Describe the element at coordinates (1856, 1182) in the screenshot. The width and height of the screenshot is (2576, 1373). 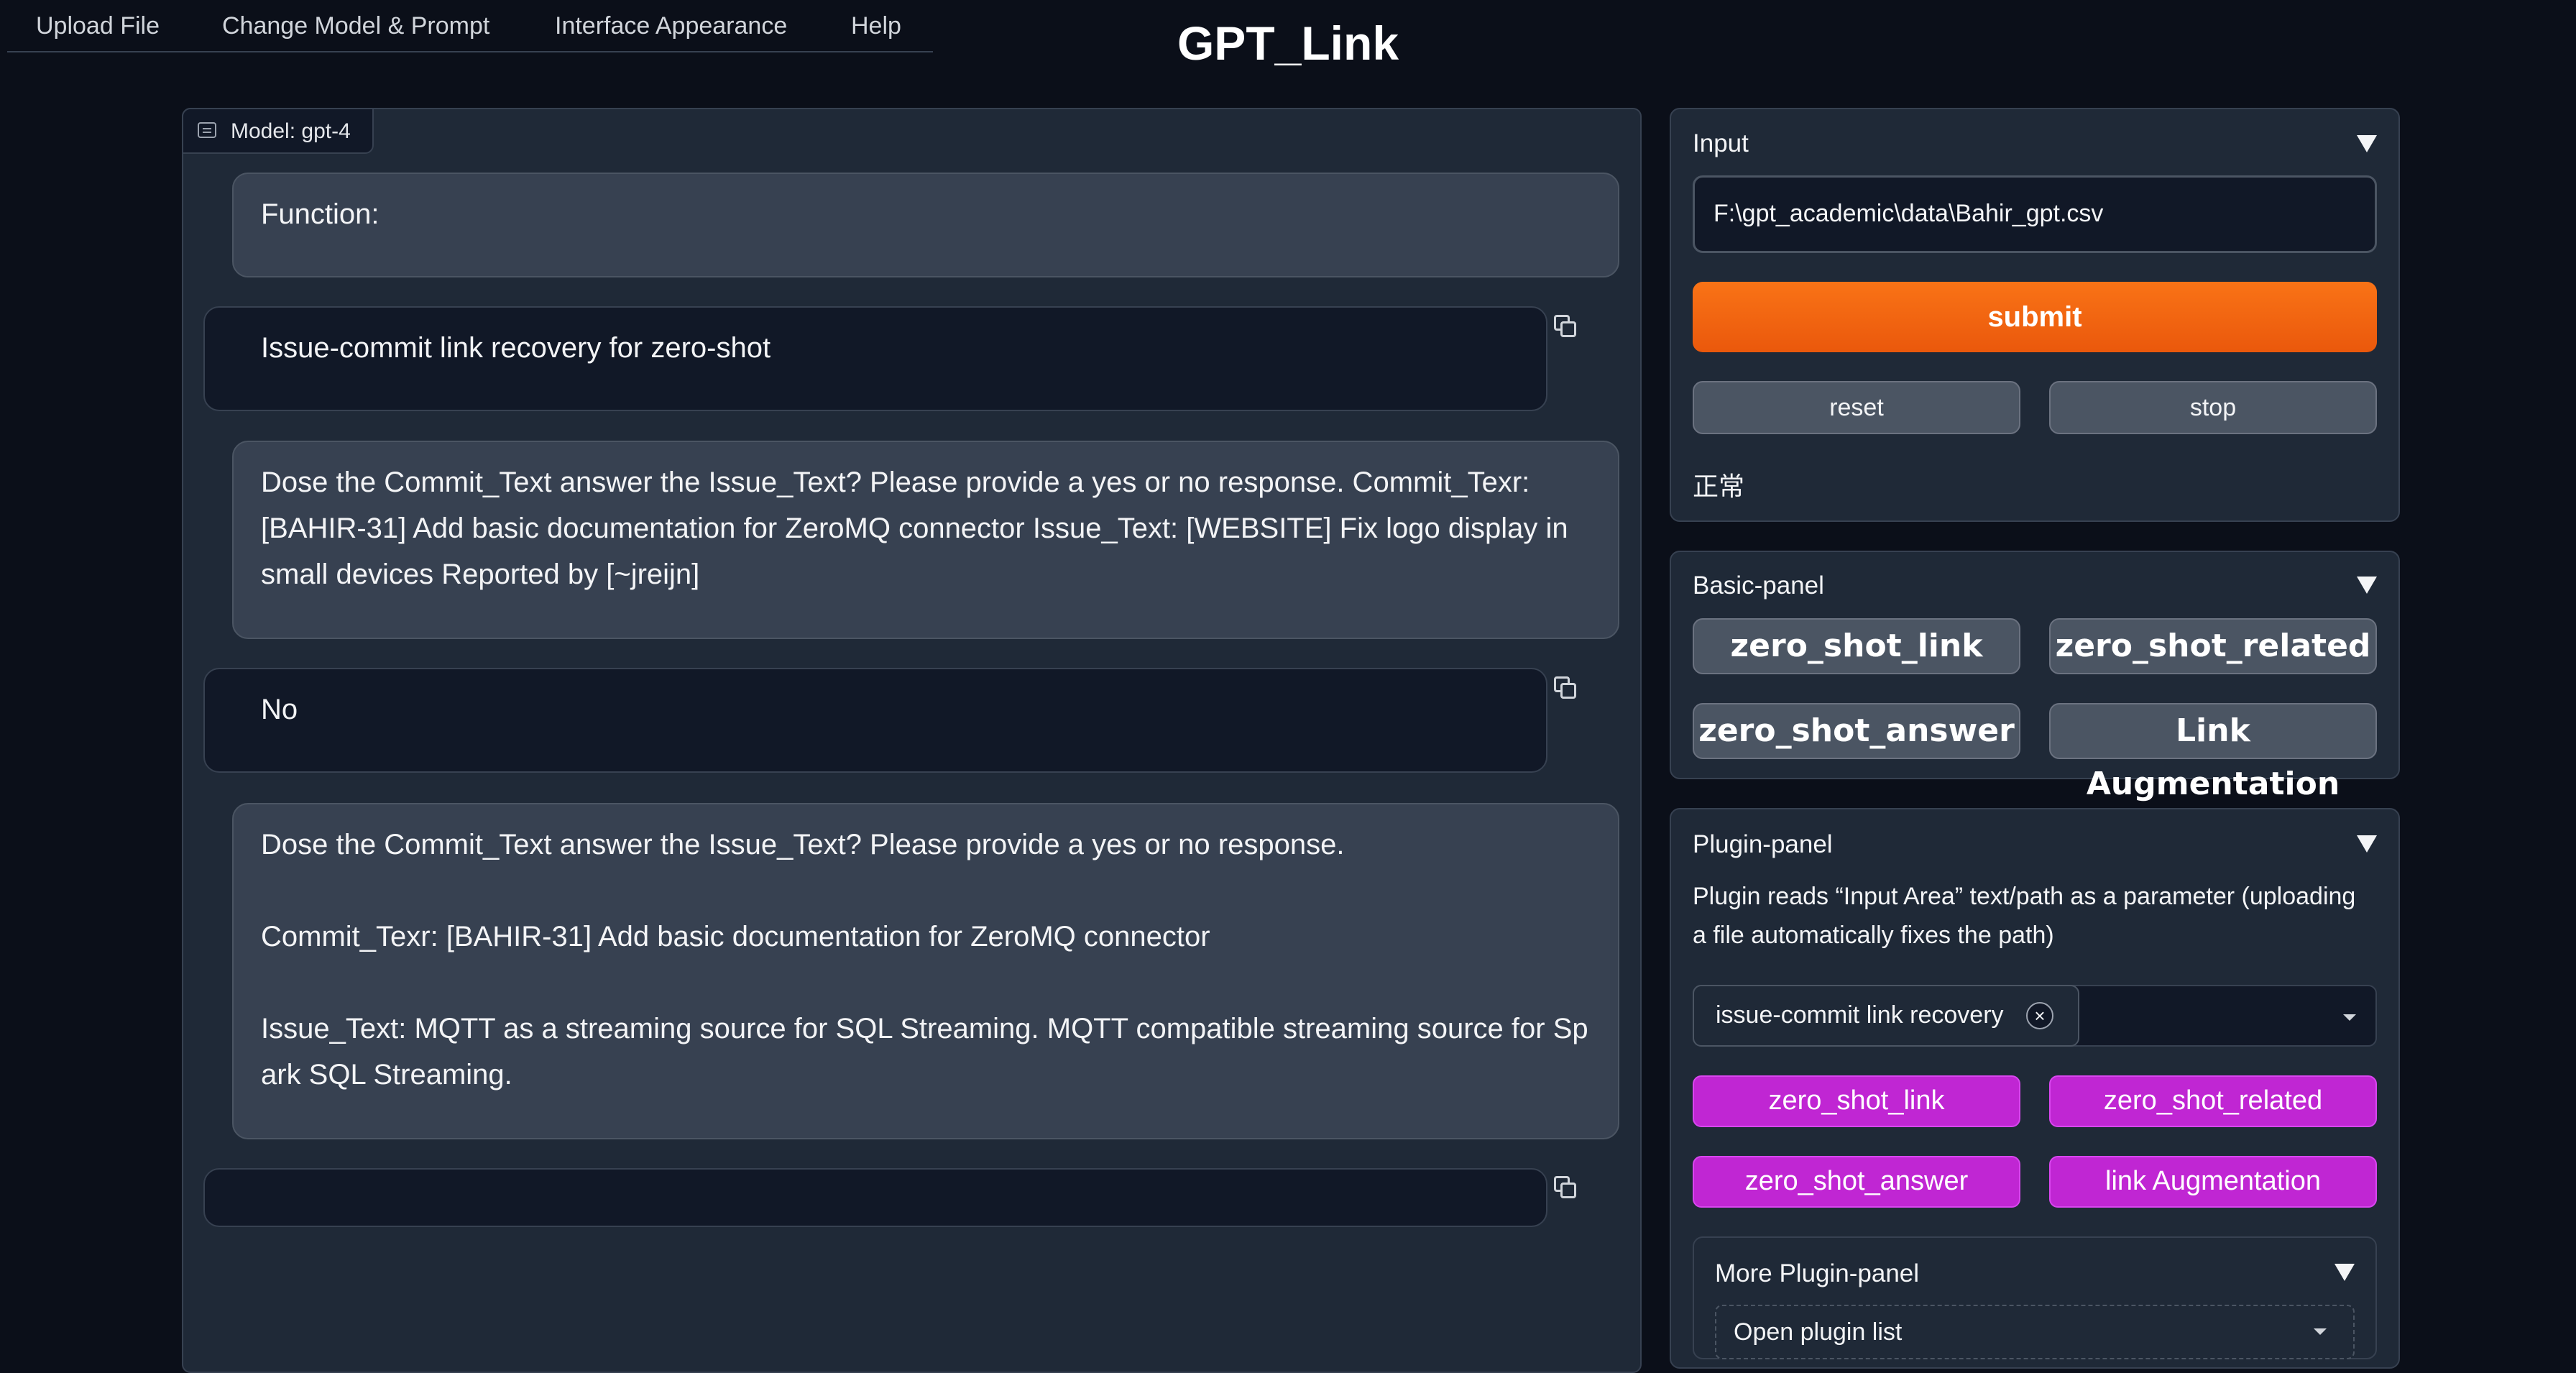
I see `plugin-zero-shot-answer-button: zero_shot_answer` at that location.